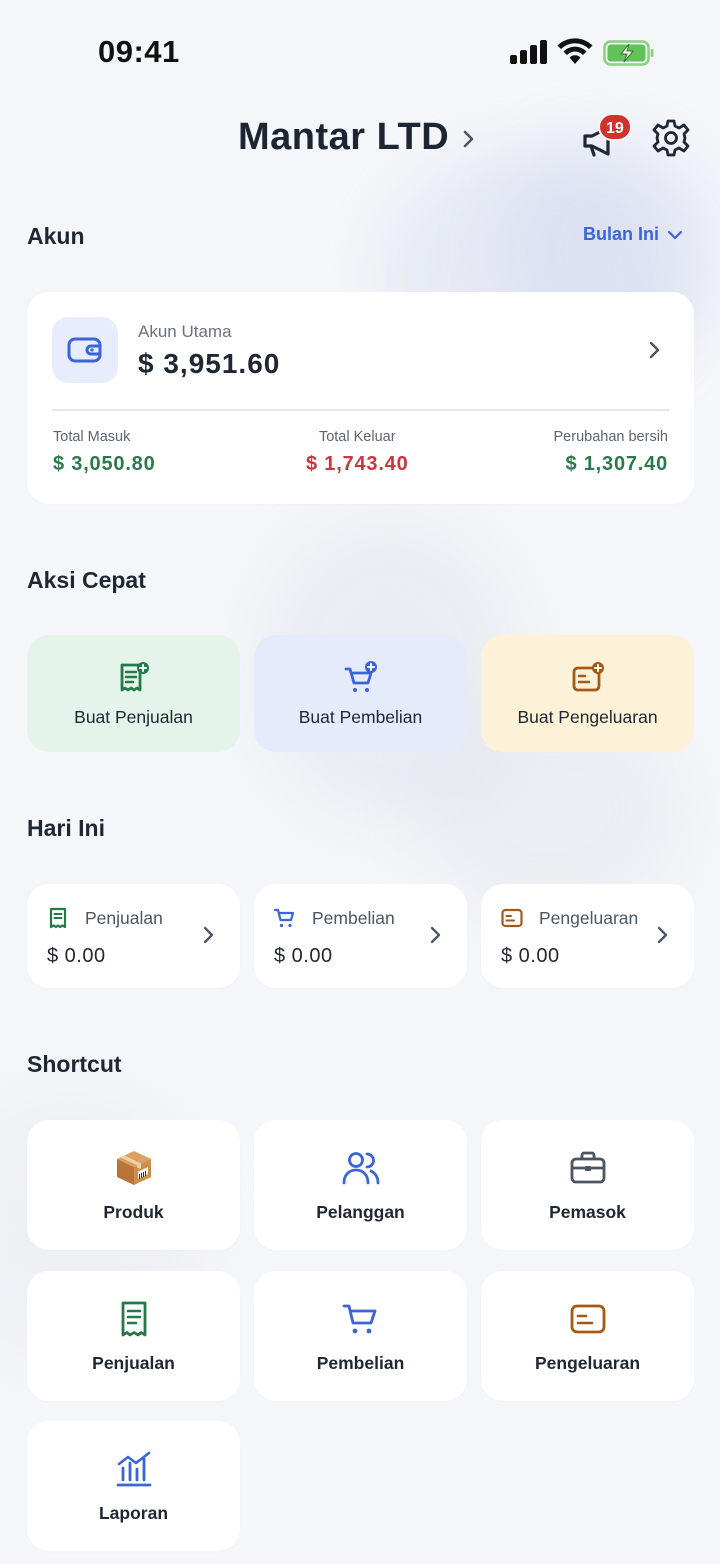 The image size is (720, 1564). I want to click on company-name: Mantar LTD, so click(343, 137).